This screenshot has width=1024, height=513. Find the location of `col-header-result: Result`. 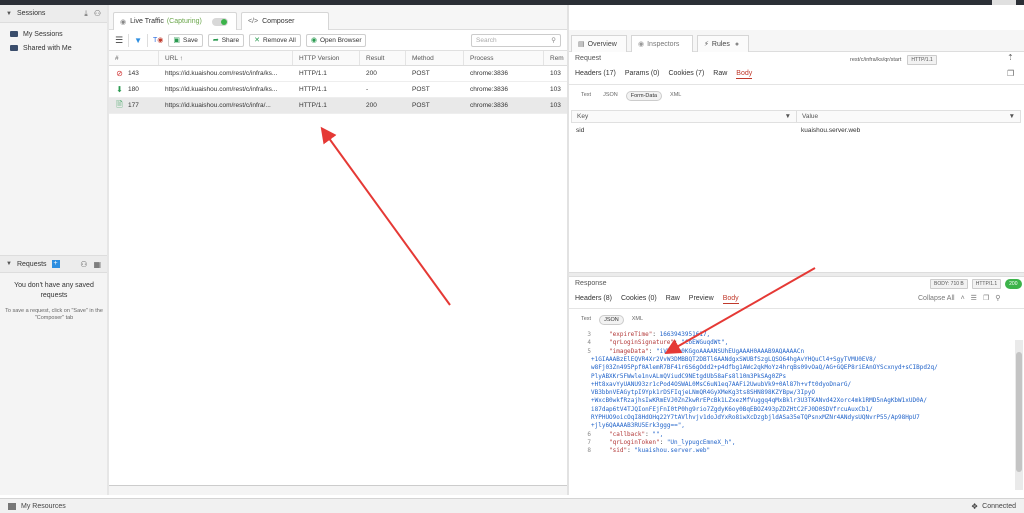

col-header-result: Result is located at coordinates (383, 58).